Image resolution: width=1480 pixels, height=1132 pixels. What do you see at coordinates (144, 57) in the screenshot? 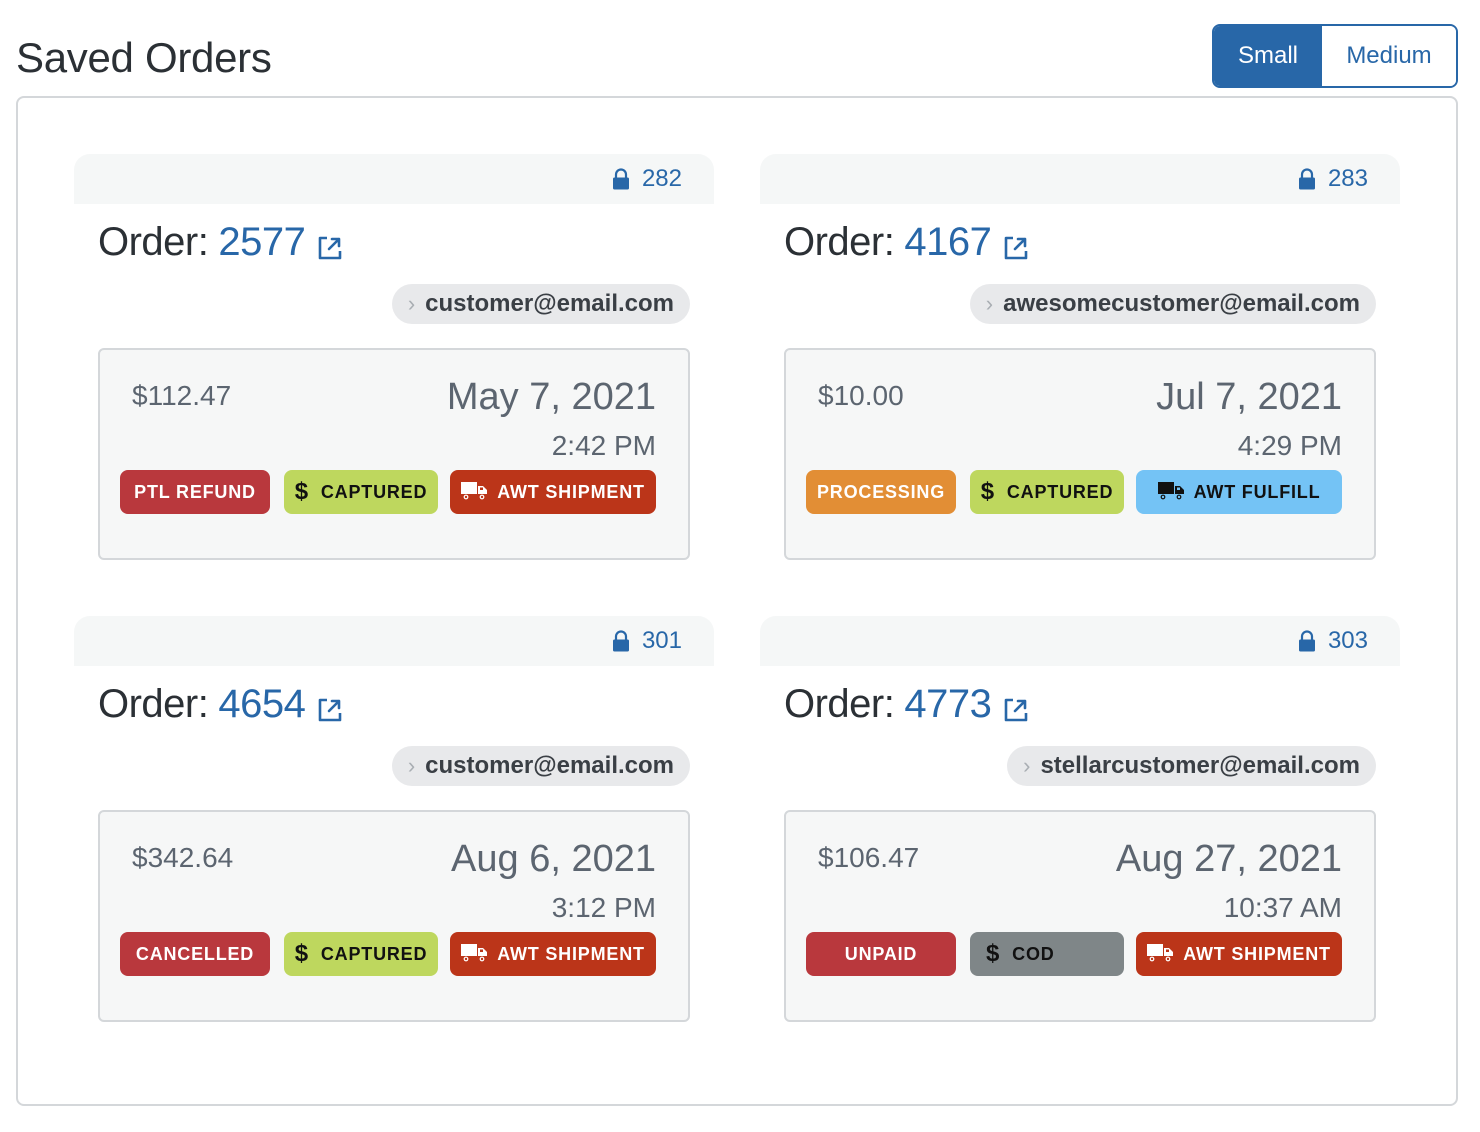
I see `page-title: Saved Orders` at bounding box center [144, 57].